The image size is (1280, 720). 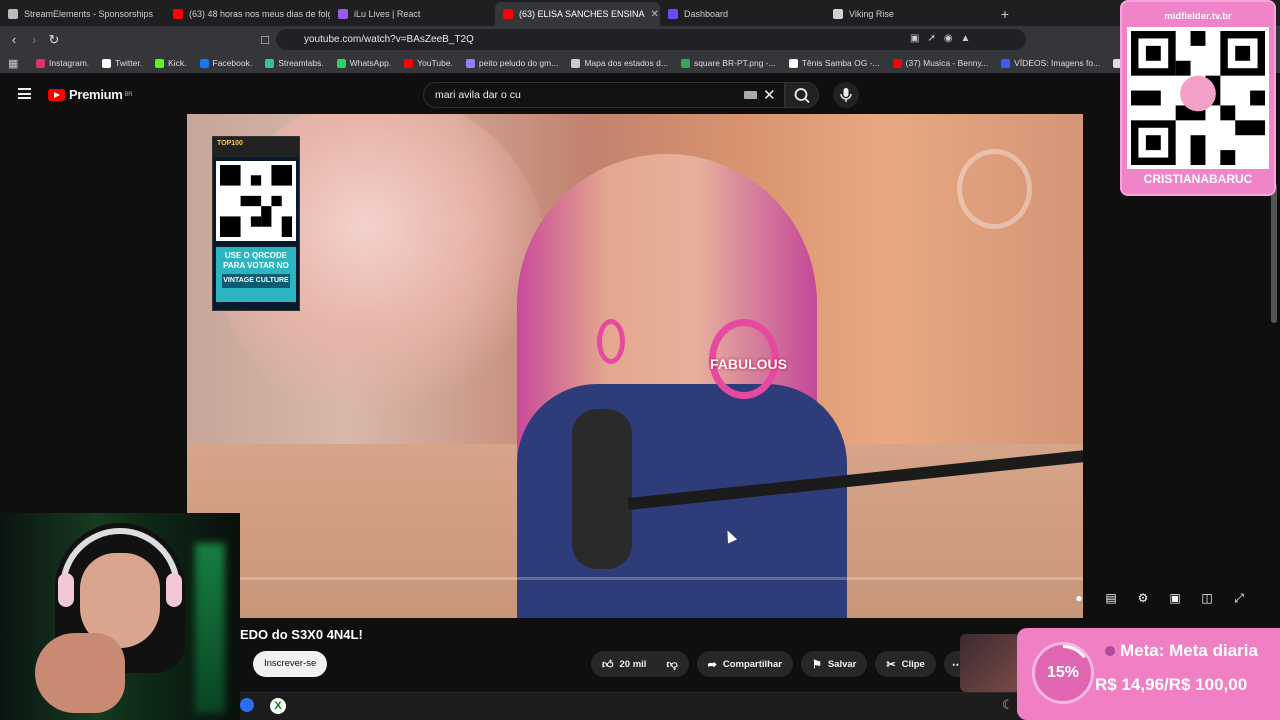 What do you see at coordinates (661, 578) in the screenshot?
I see `video-progress-bar` at bounding box center [661, 578].